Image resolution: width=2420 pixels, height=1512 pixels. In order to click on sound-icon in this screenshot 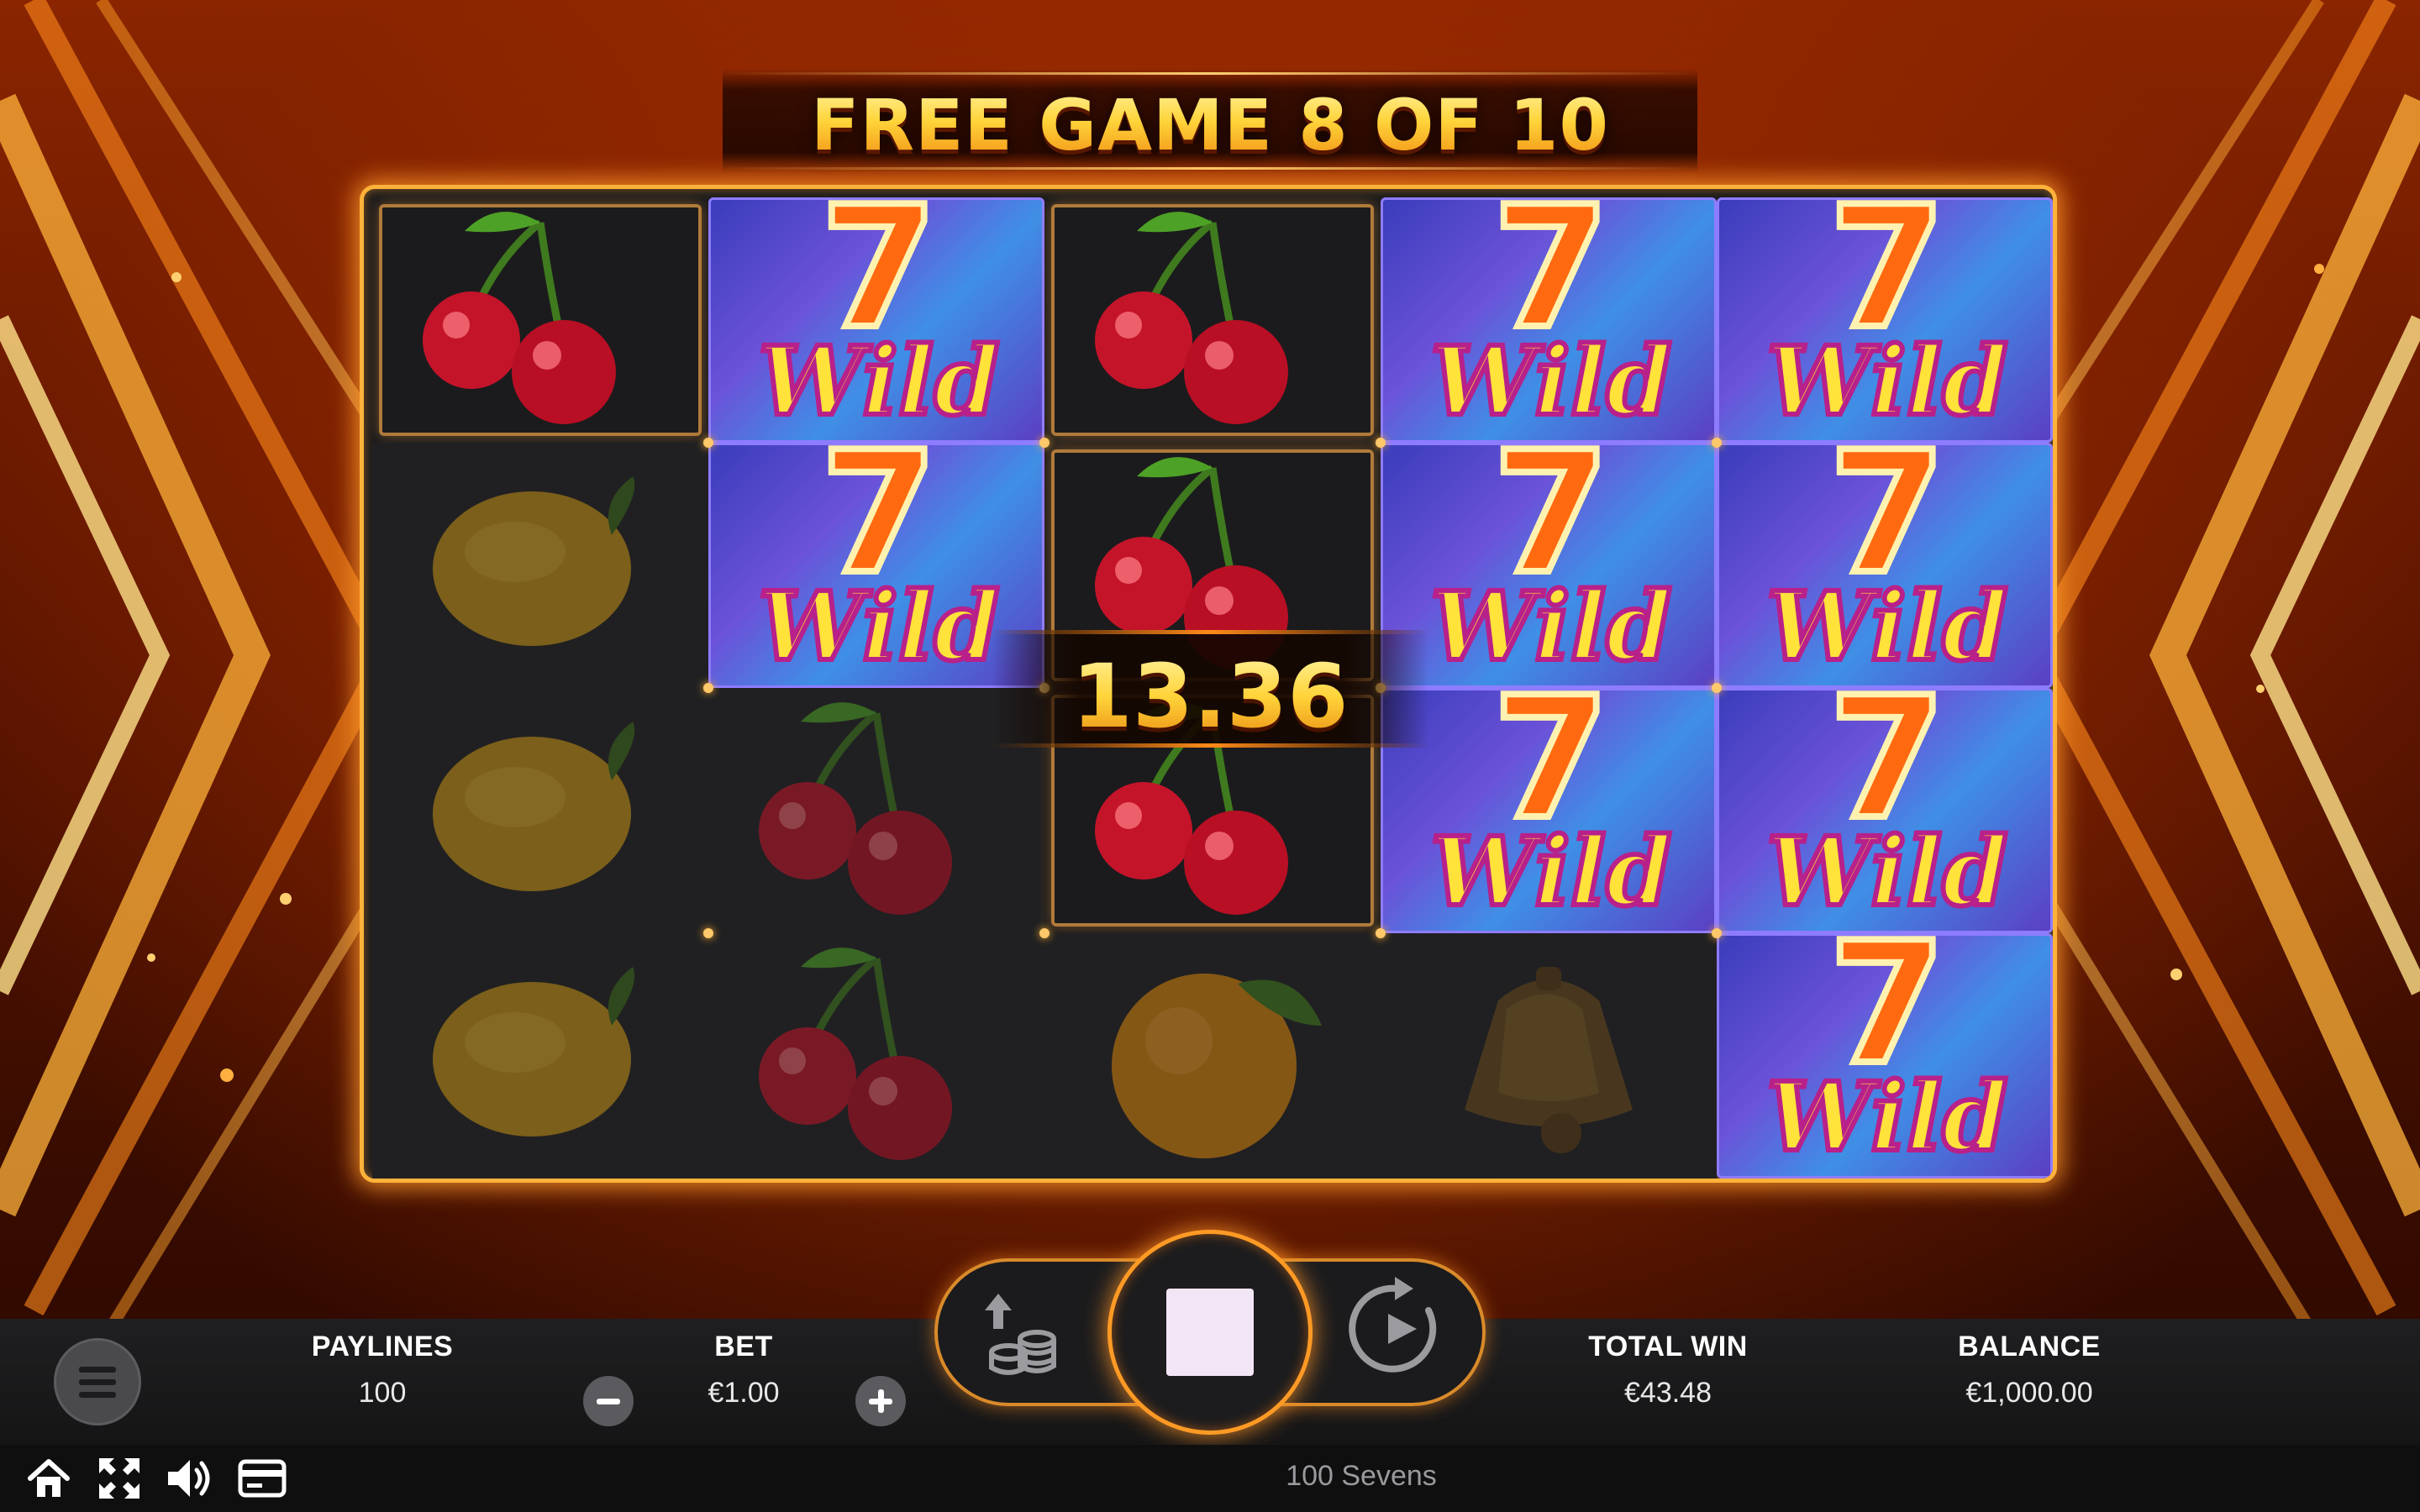, I will do `click(189, 1478)`.